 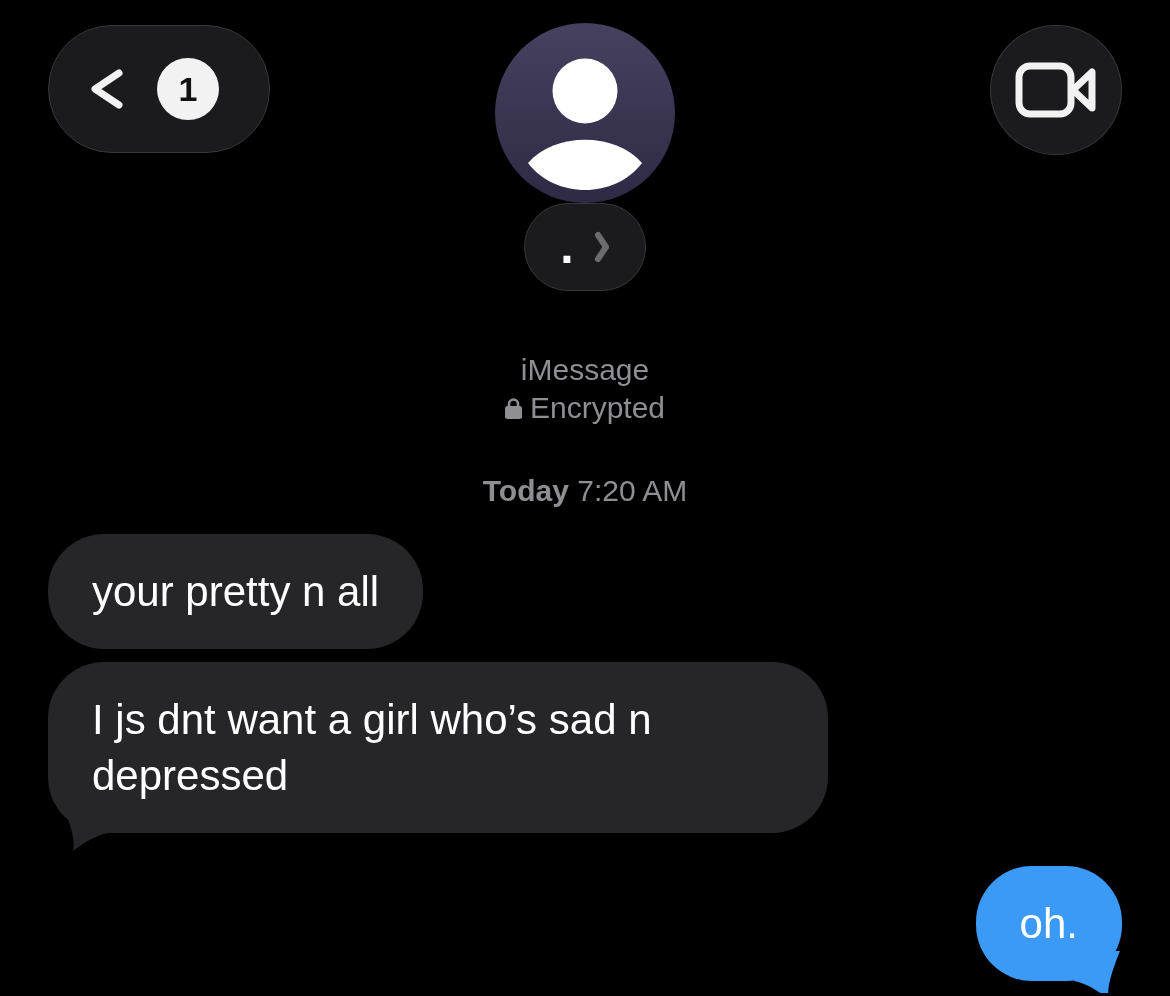 I want to click on video-camera-icon, so click(x=1056, y=90).